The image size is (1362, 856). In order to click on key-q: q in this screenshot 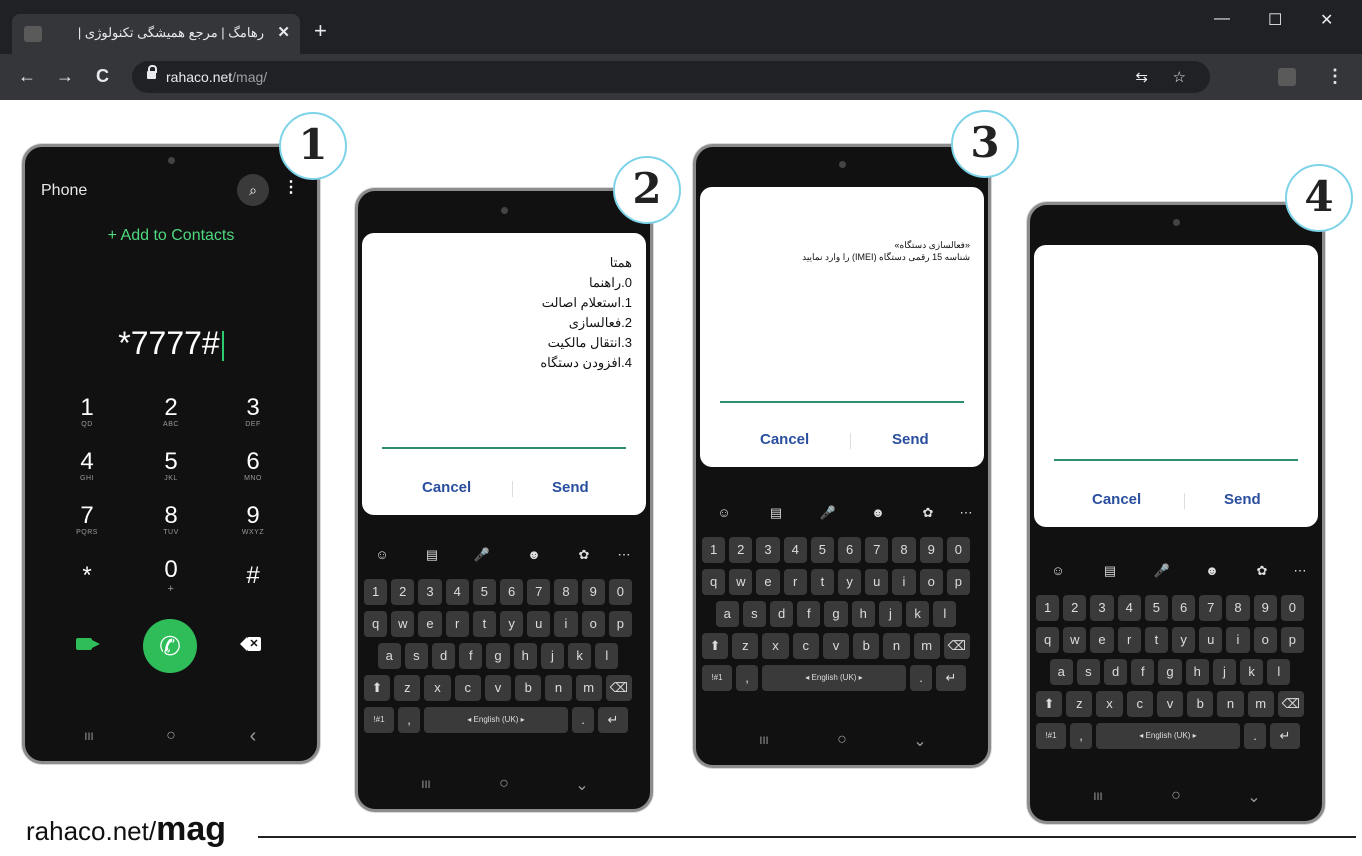, I will do `click(376, 624)`.